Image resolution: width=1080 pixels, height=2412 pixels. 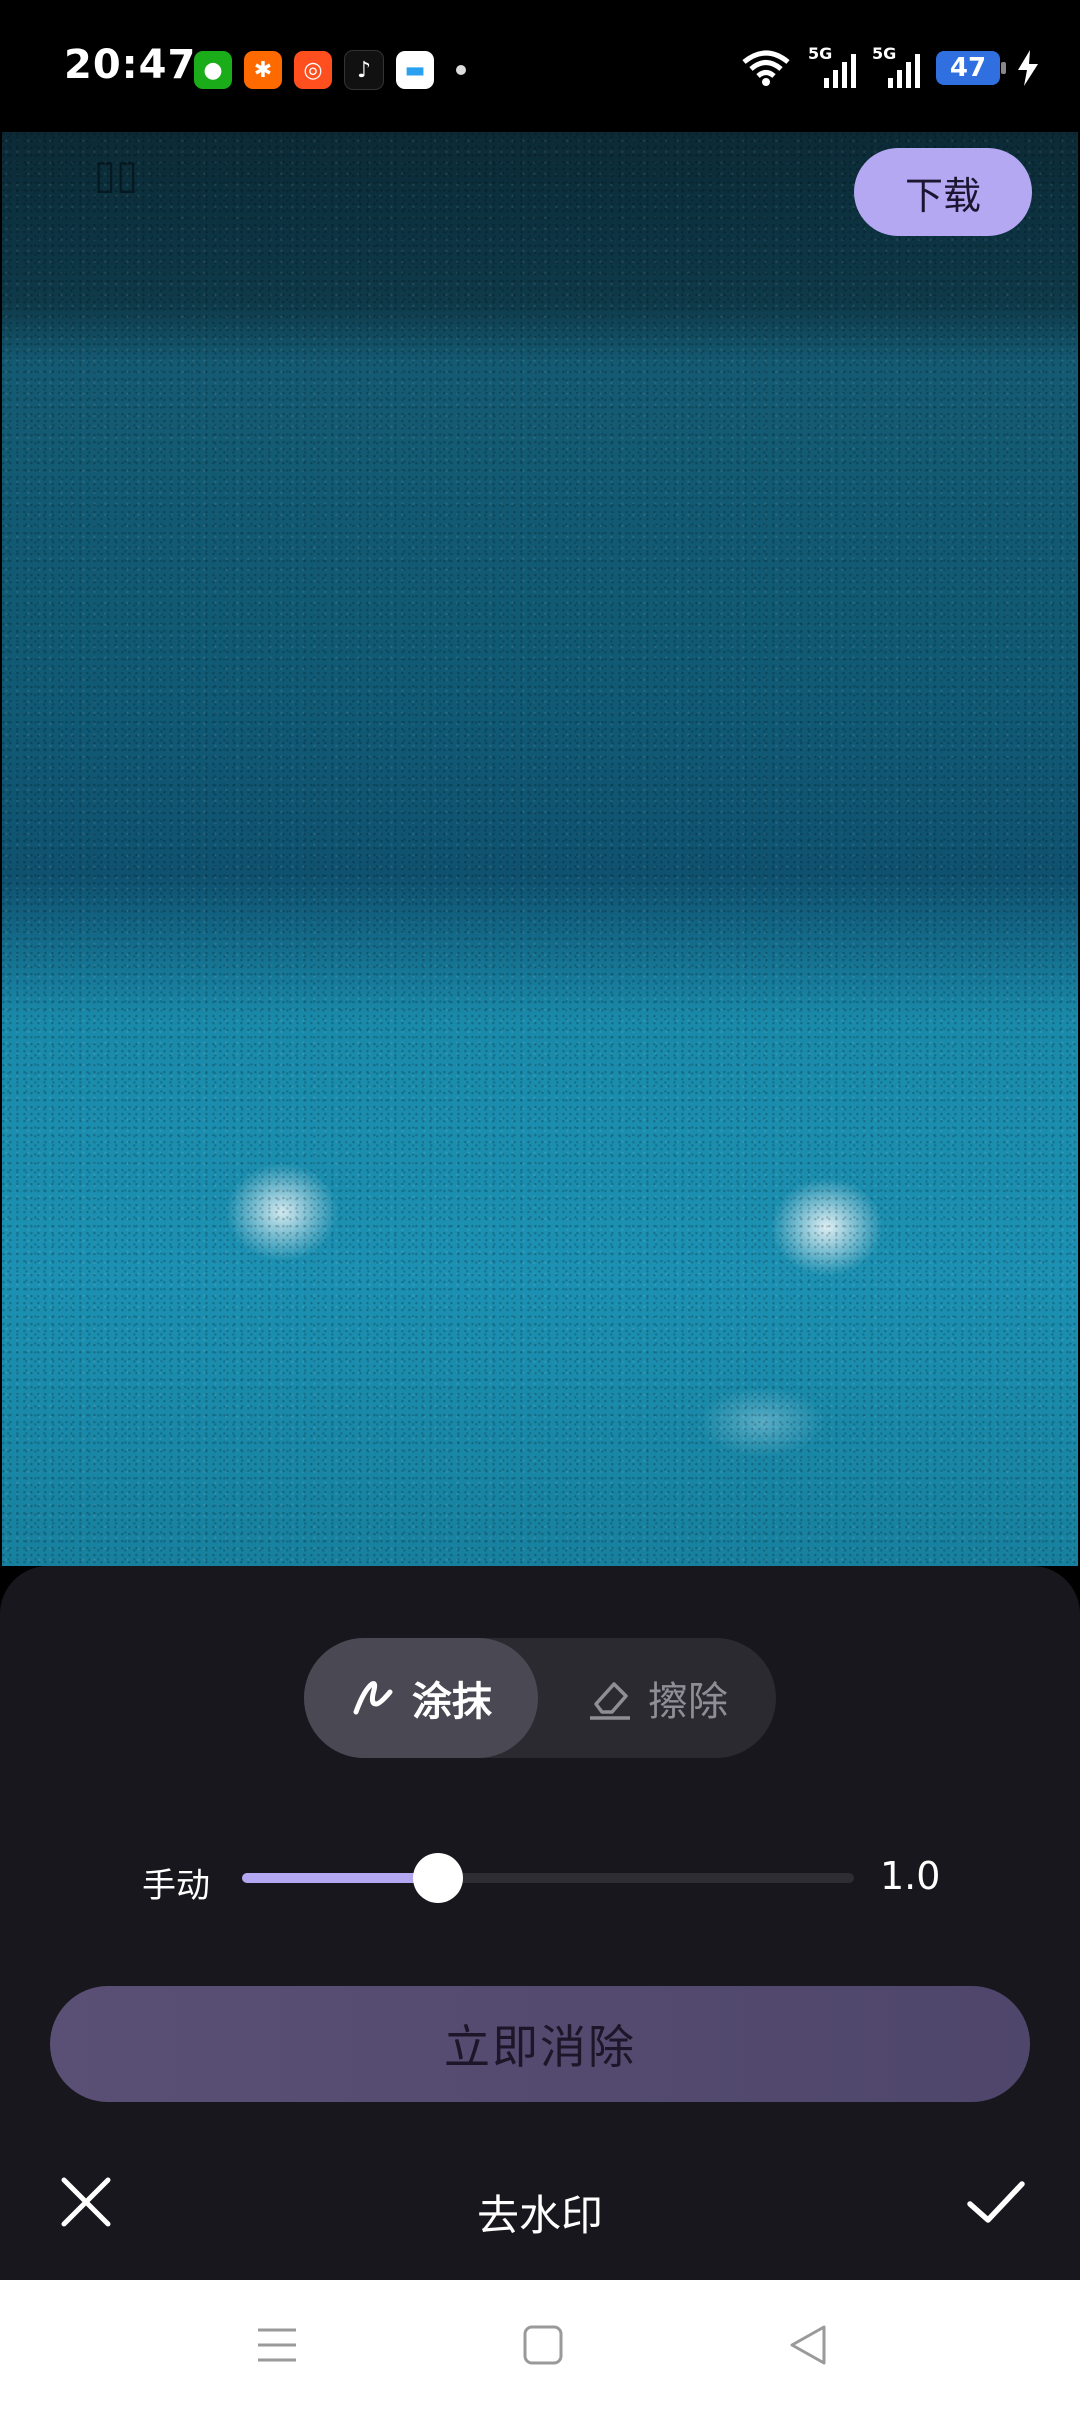 What do you see at coordinates (415, 70) in the screenshot?
I see `wallet-icon: ▬` at bounding box center [415, 70].